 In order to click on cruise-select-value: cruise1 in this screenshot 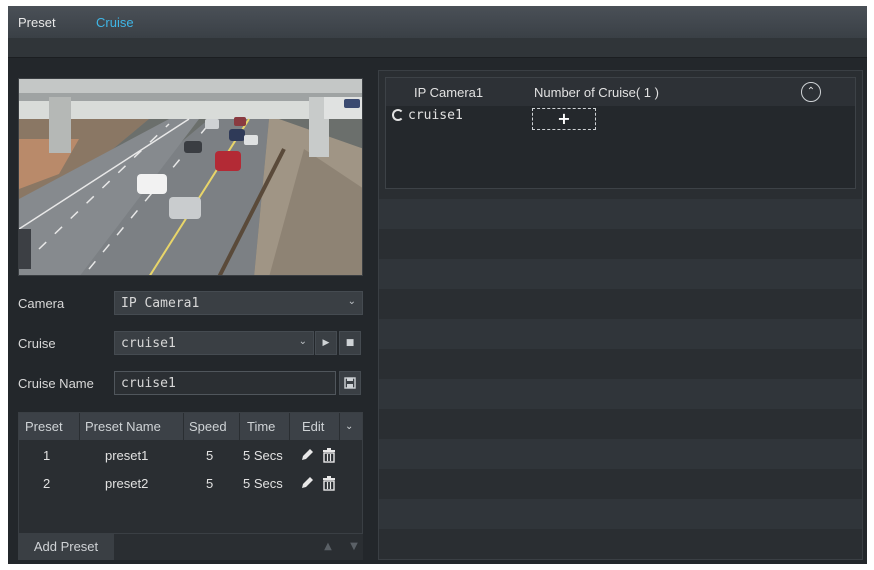, I will do `click(148, 343)`.